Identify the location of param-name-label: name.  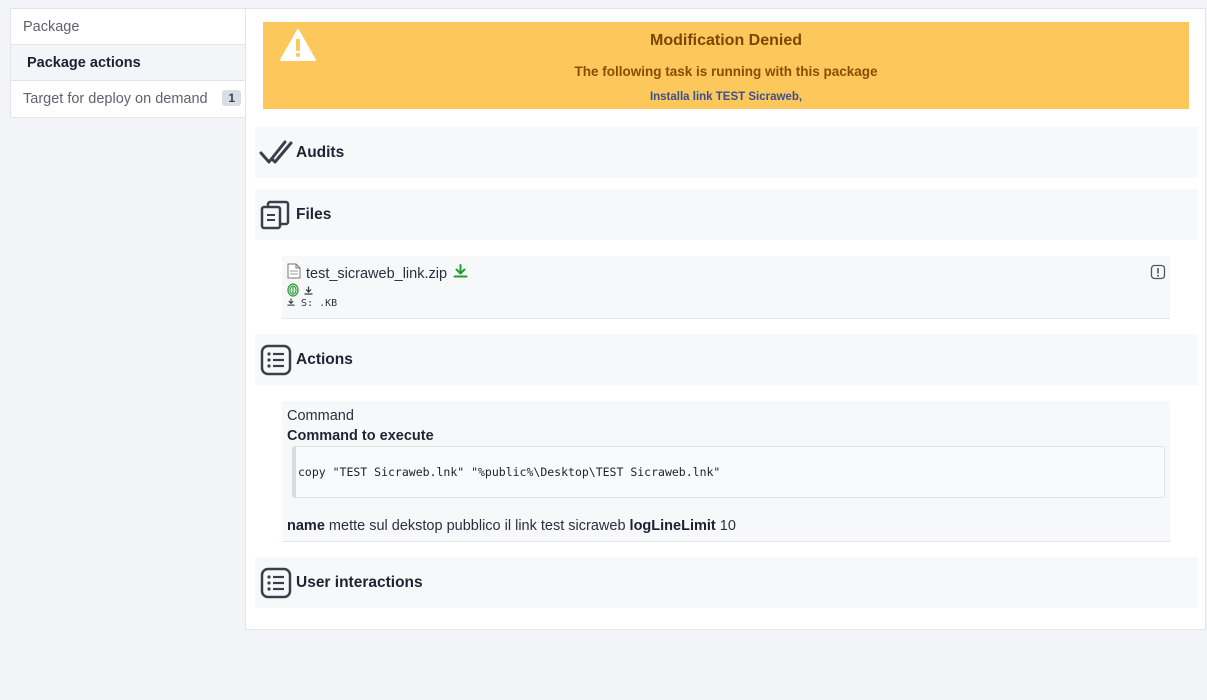
(306, 526).